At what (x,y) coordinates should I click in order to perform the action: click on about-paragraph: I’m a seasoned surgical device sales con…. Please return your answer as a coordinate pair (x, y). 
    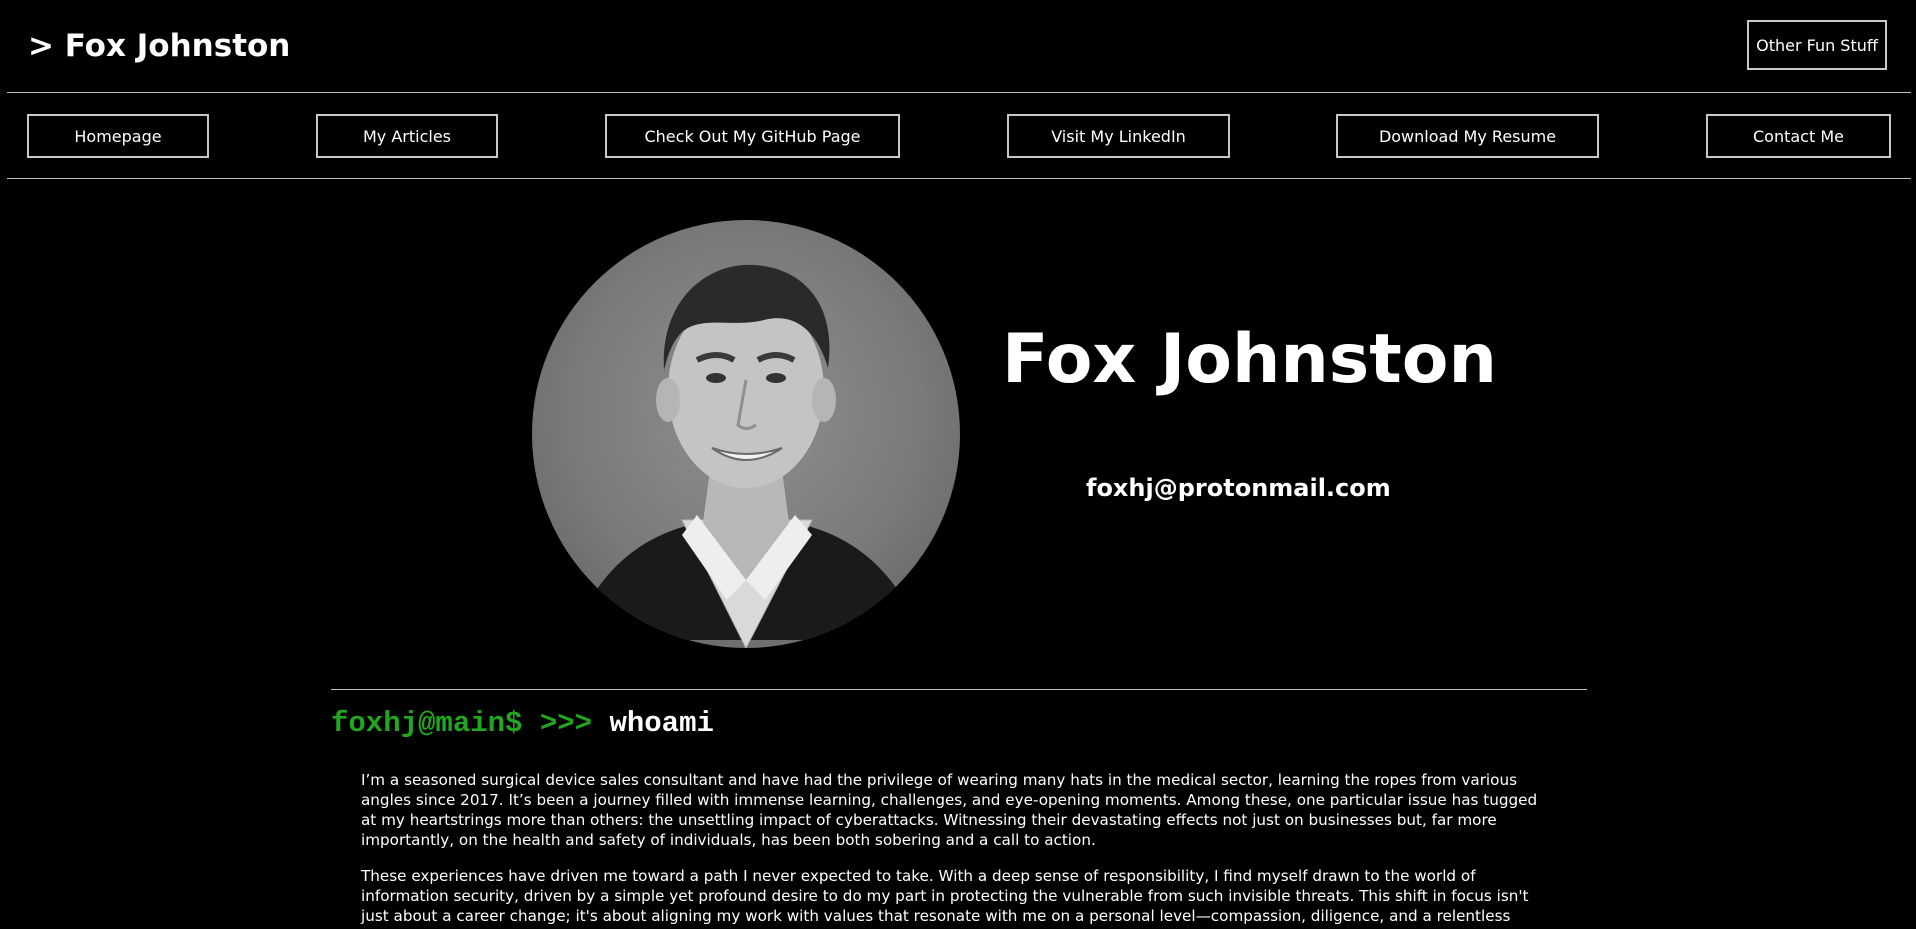
    Looking at the image, I should click on (949, 810).